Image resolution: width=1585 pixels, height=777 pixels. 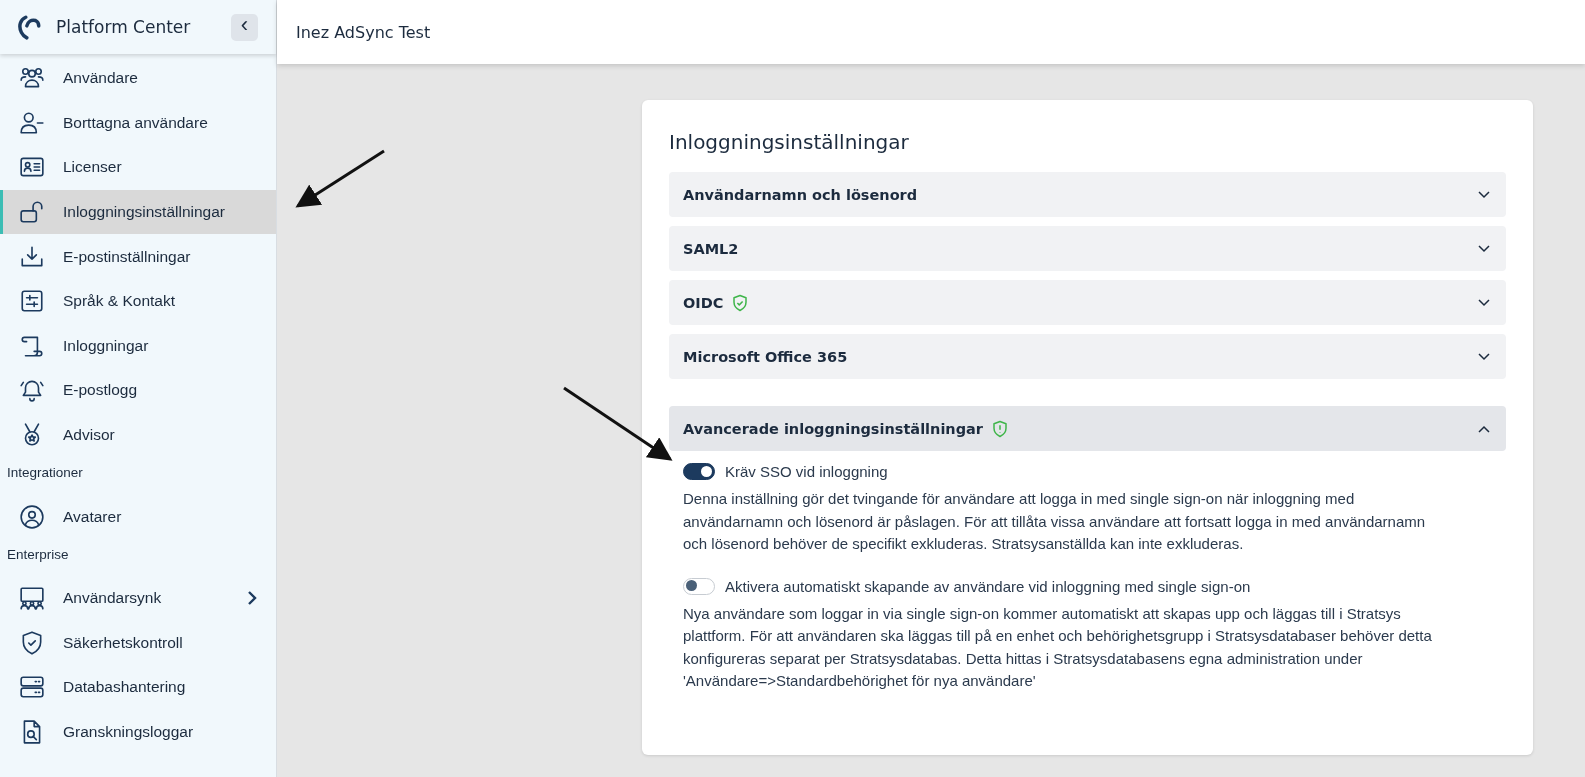 I want to click on accordion-title: OIDC, so click(x=703, y=302).